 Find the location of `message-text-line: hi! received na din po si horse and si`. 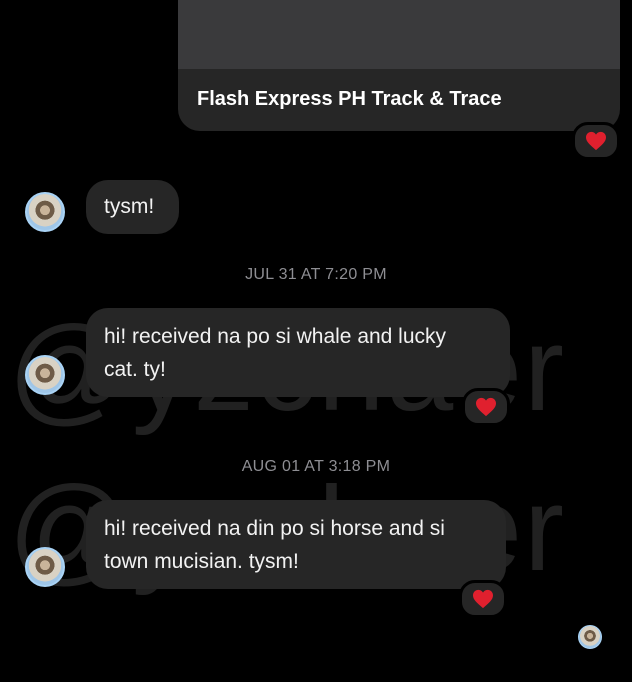

message-text-line: hi! received na din po si horse and si is located at coordinates (274, 528).